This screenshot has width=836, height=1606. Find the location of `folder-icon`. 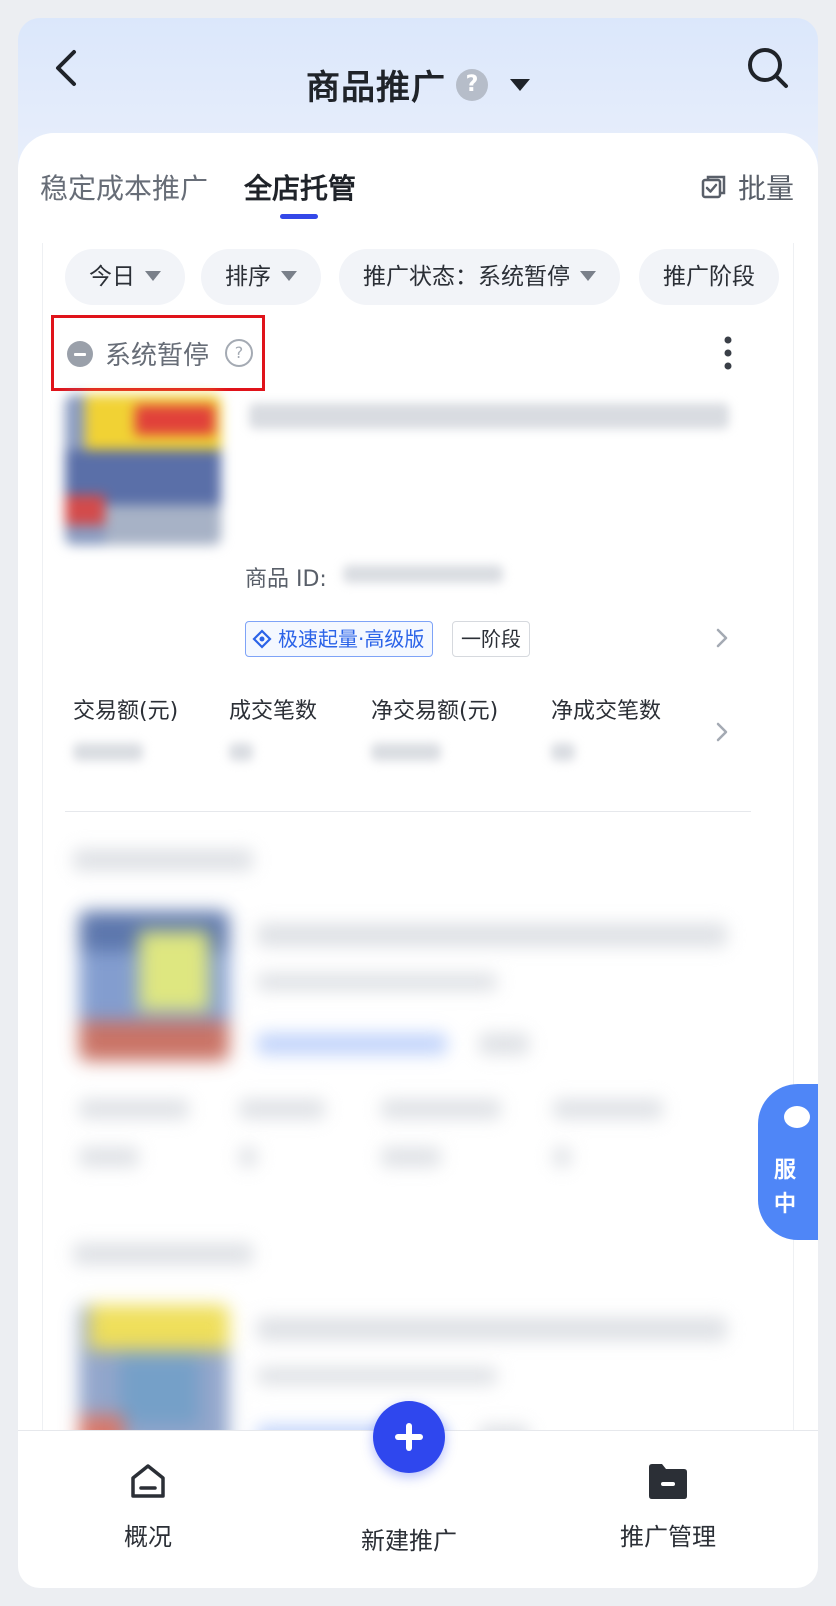

folder-icon is located at coordinates (668, 1481).